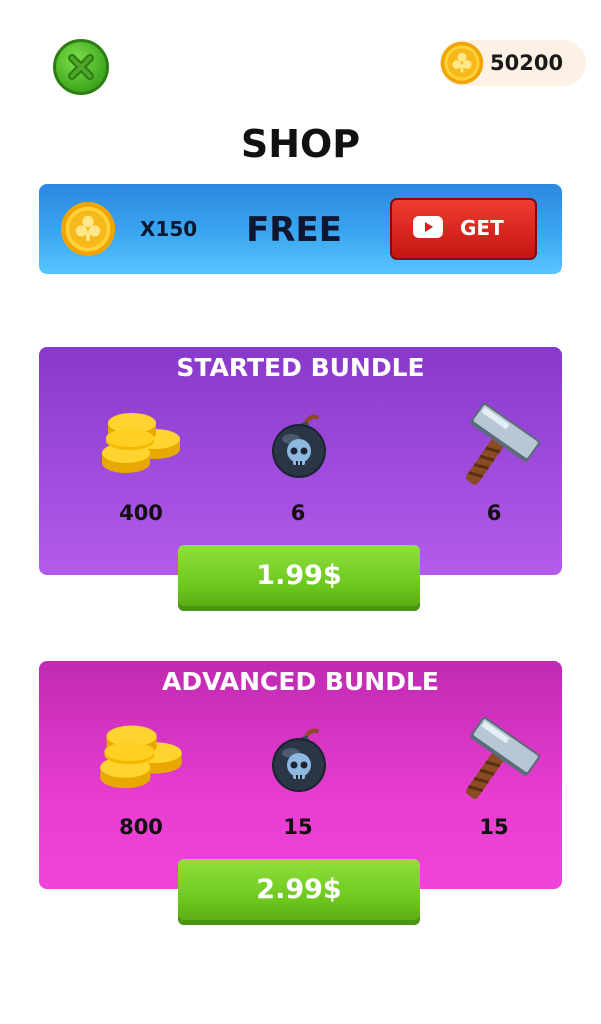 Image resolution: width=601 pixels, height=1024 pixels. What do you see at coordinates (300, 144) in the screenshot?
I see `page-title: SHOP` at bounding box center [300, 144].